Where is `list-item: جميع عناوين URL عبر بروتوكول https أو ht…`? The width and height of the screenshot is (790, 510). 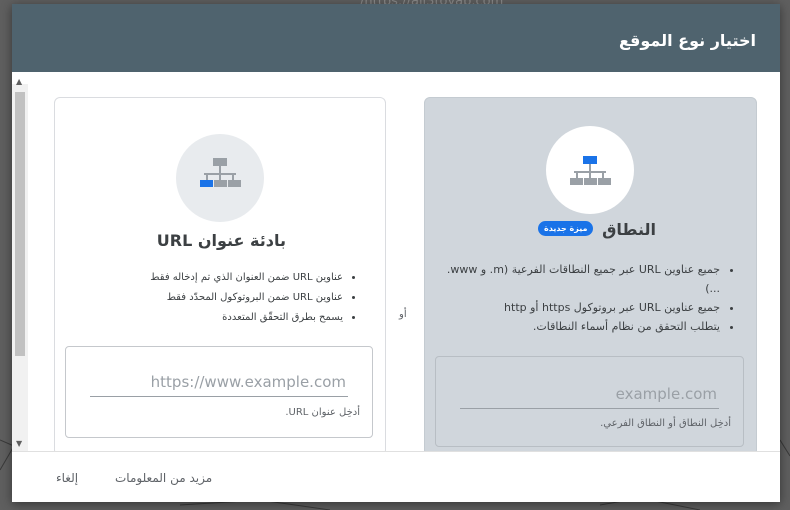
list-item: جميع عناوين URL عبر بروتوكول https أو ht… is located at coordinates (578, 307).